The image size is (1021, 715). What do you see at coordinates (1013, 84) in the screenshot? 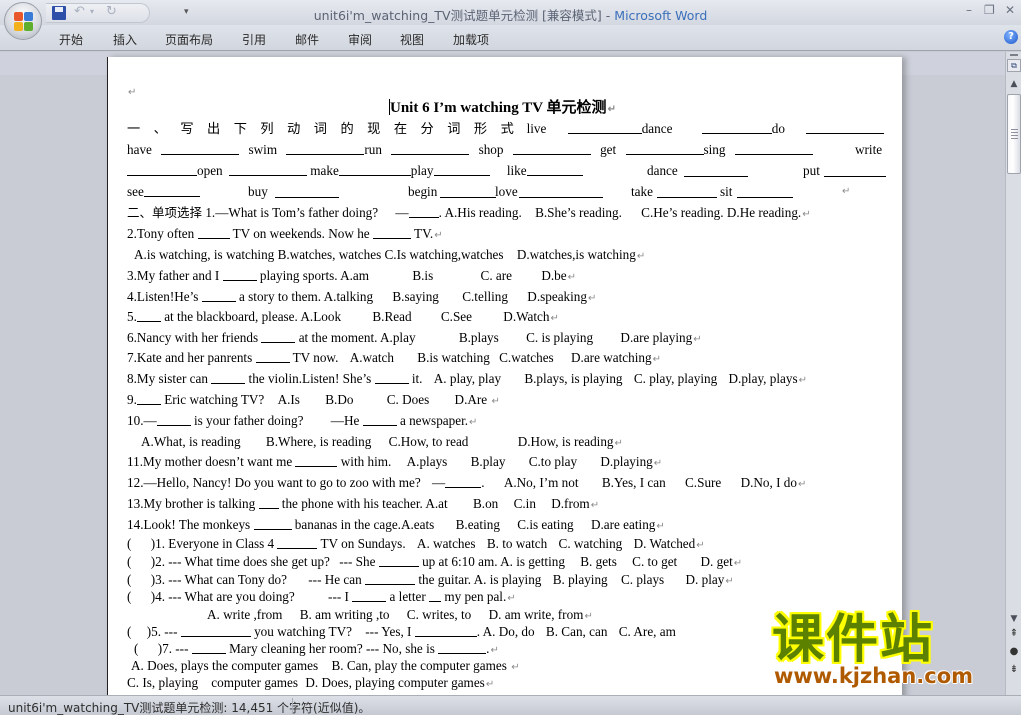
I see `scroll-up-arrow-icon: ▲` at bounding box center [1013, 84].